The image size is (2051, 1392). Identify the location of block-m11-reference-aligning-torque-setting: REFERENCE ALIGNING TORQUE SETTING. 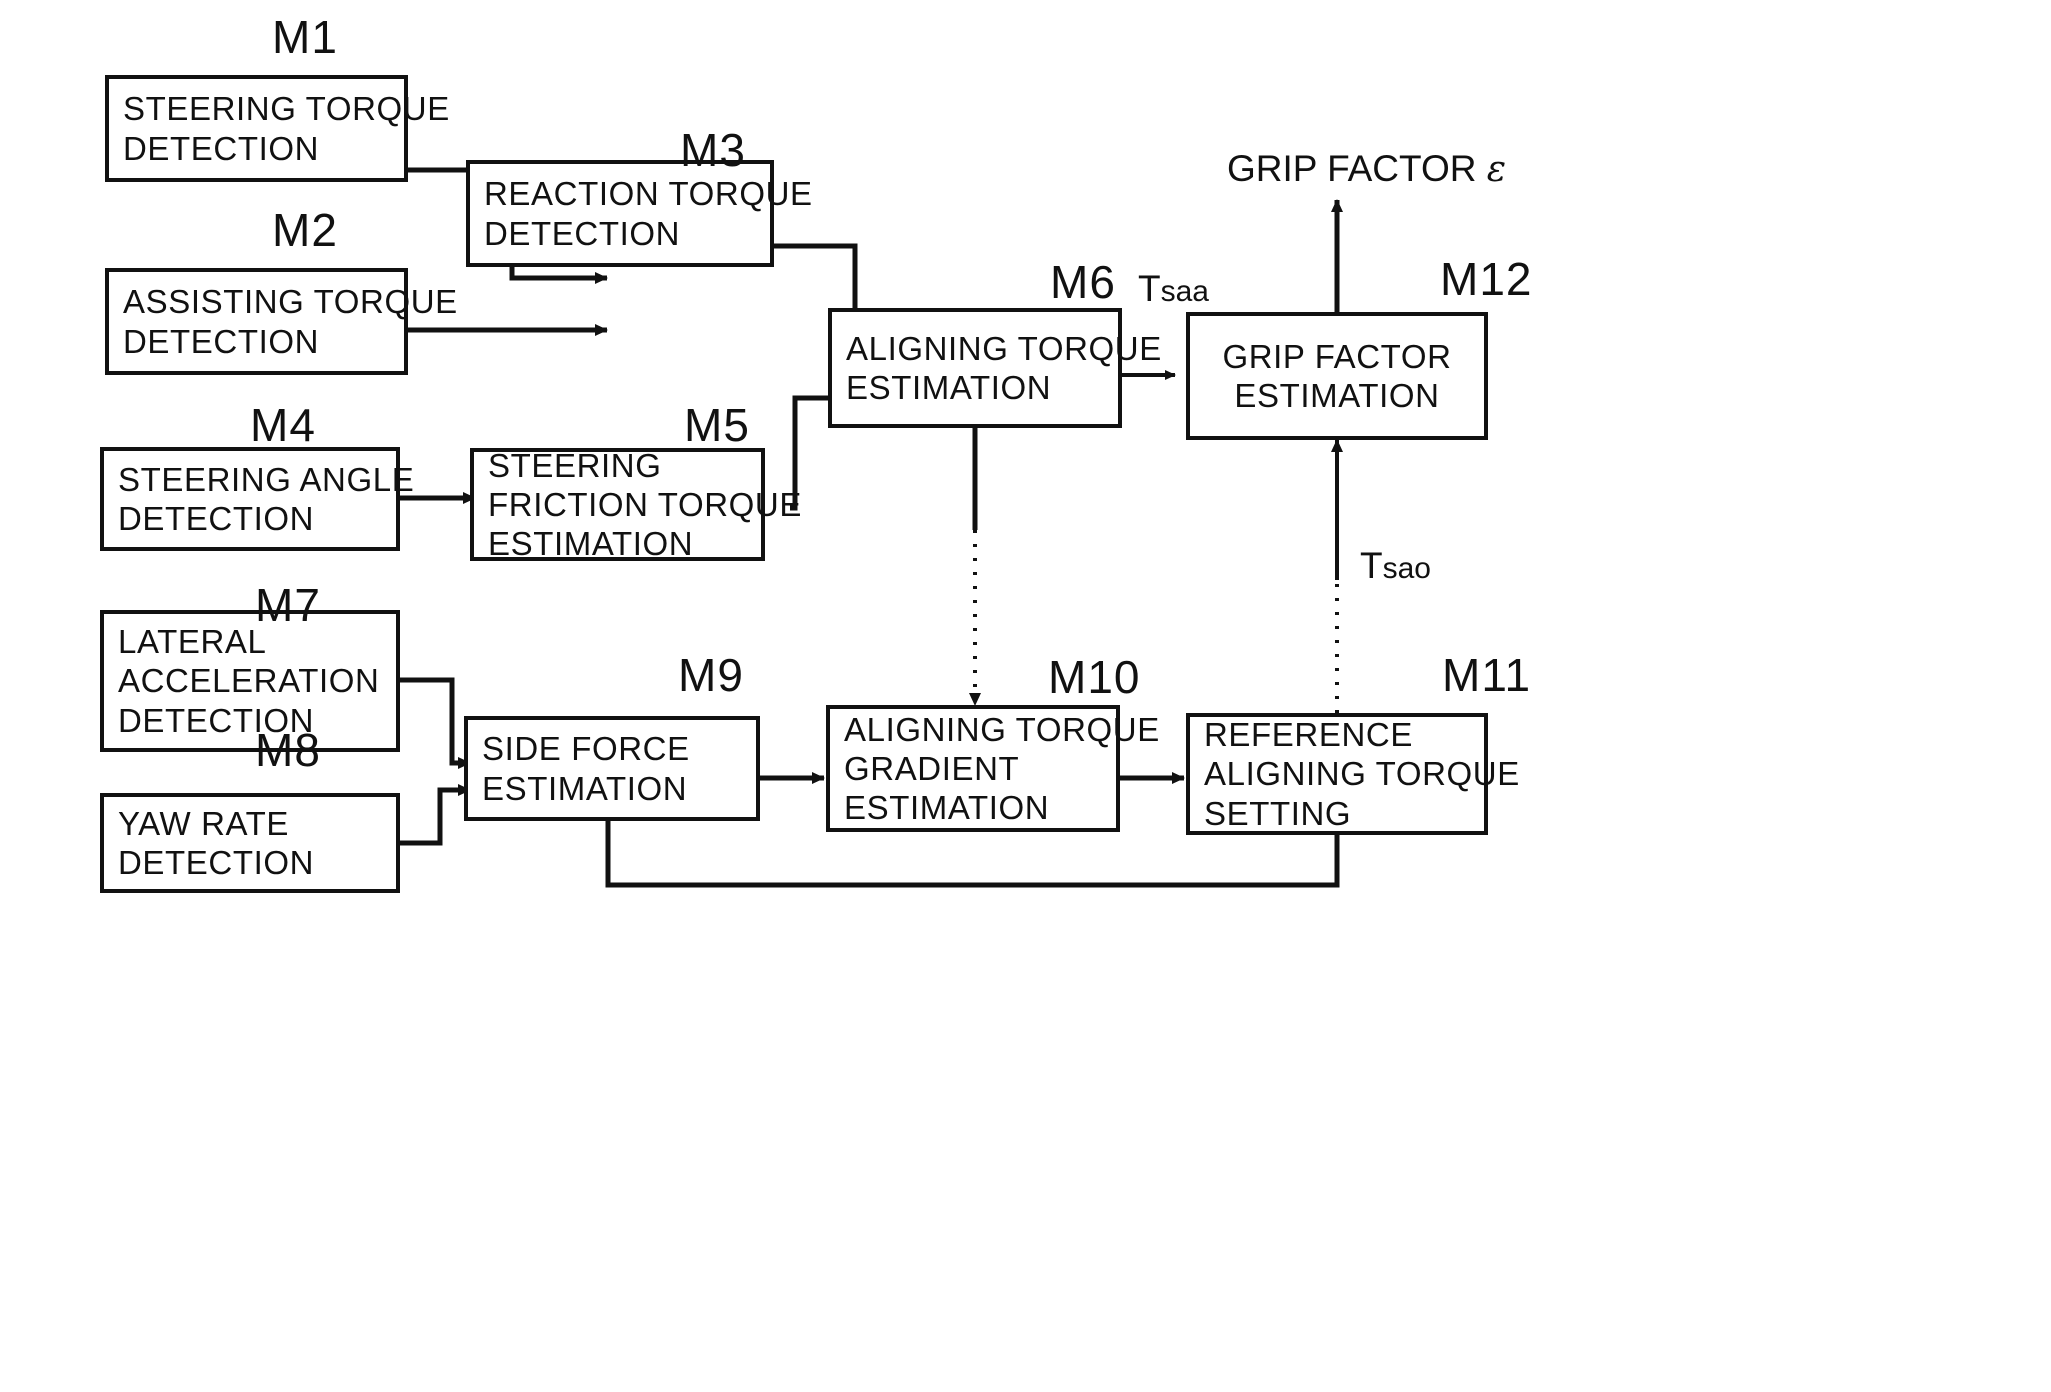
(1353, 774).